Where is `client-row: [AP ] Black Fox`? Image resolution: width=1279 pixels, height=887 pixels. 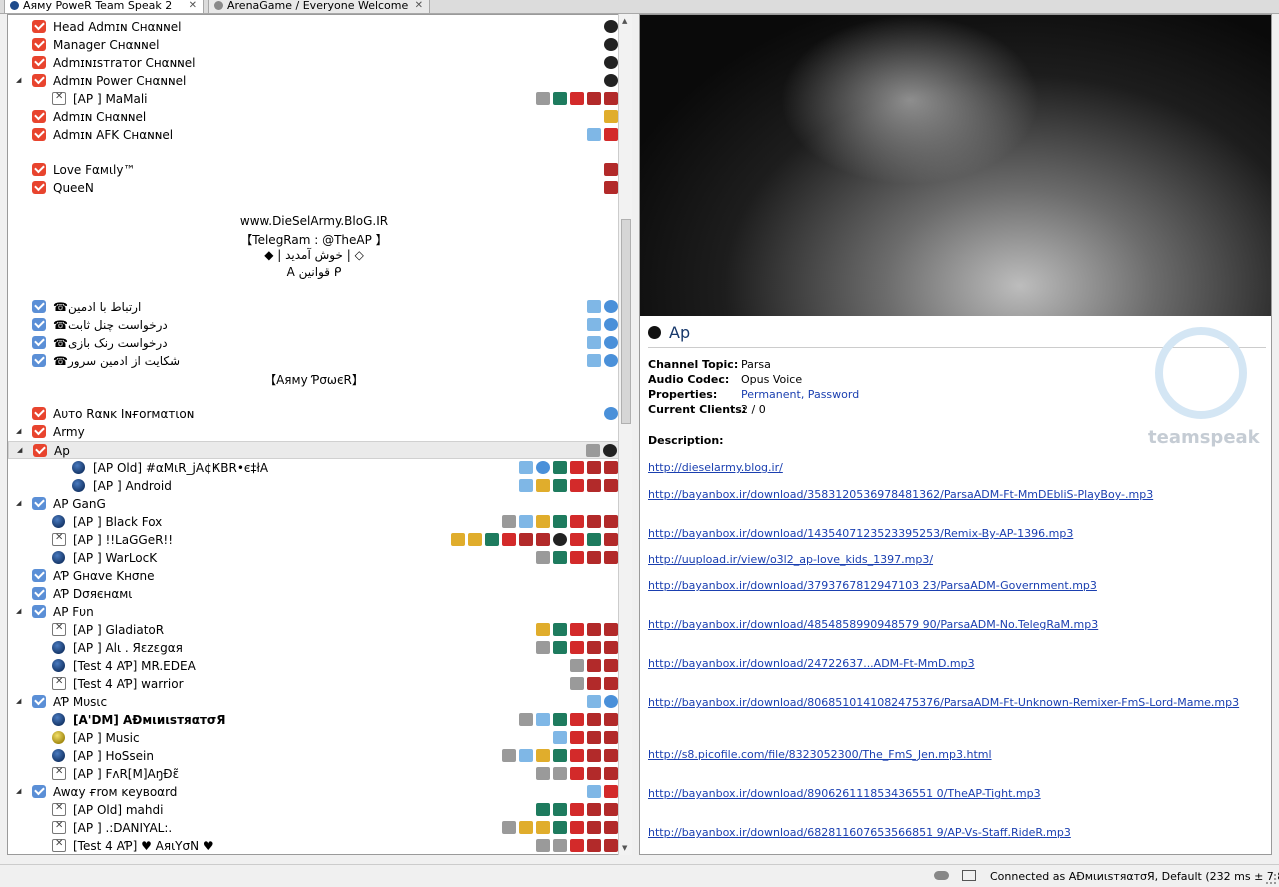
client-row: [AP ] Black Fox is located at coordinates (314, 522).